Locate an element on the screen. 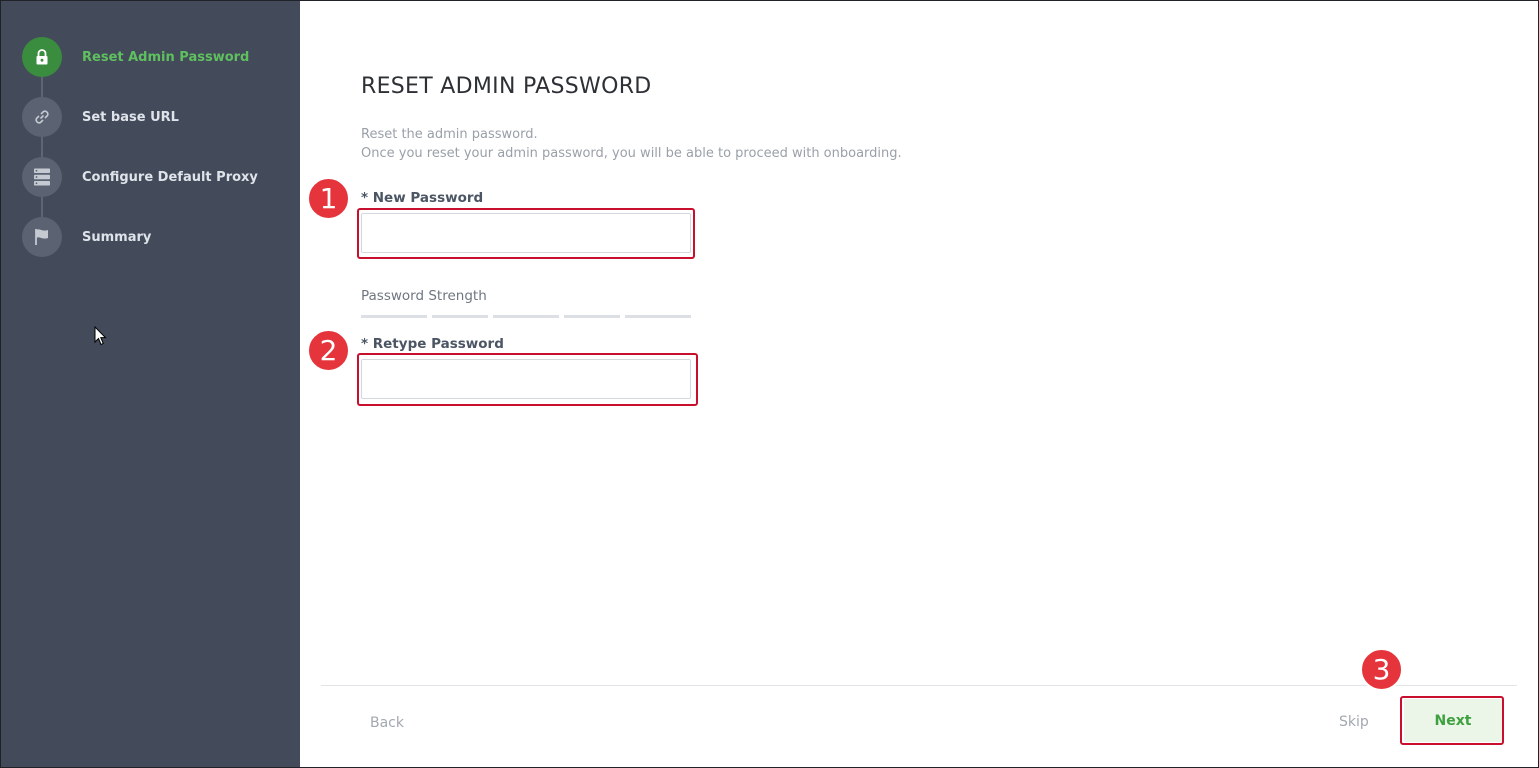 Image resolution: width=1539 pixels, height=768 pixels. new-password-label: * New Password is located at coordinates (422, 198).